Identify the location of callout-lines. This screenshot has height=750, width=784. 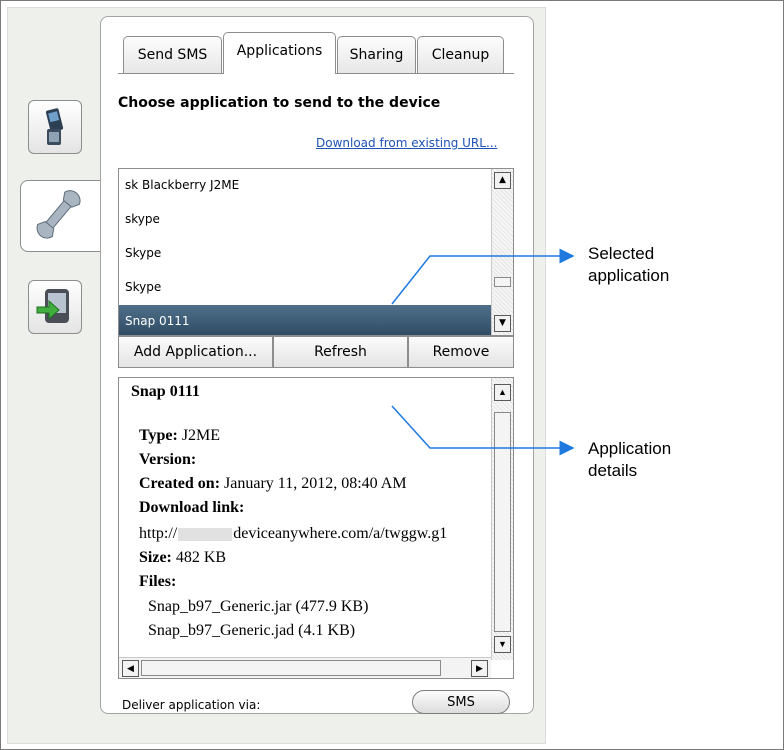
(483, 352).